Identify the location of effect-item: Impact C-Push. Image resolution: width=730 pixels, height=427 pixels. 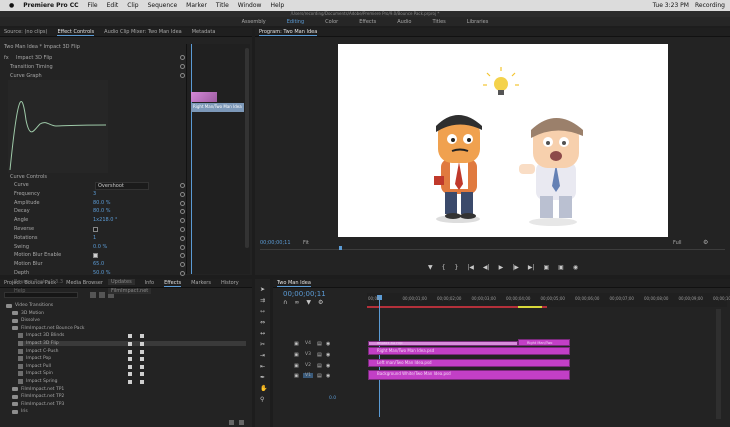
(38, 351).